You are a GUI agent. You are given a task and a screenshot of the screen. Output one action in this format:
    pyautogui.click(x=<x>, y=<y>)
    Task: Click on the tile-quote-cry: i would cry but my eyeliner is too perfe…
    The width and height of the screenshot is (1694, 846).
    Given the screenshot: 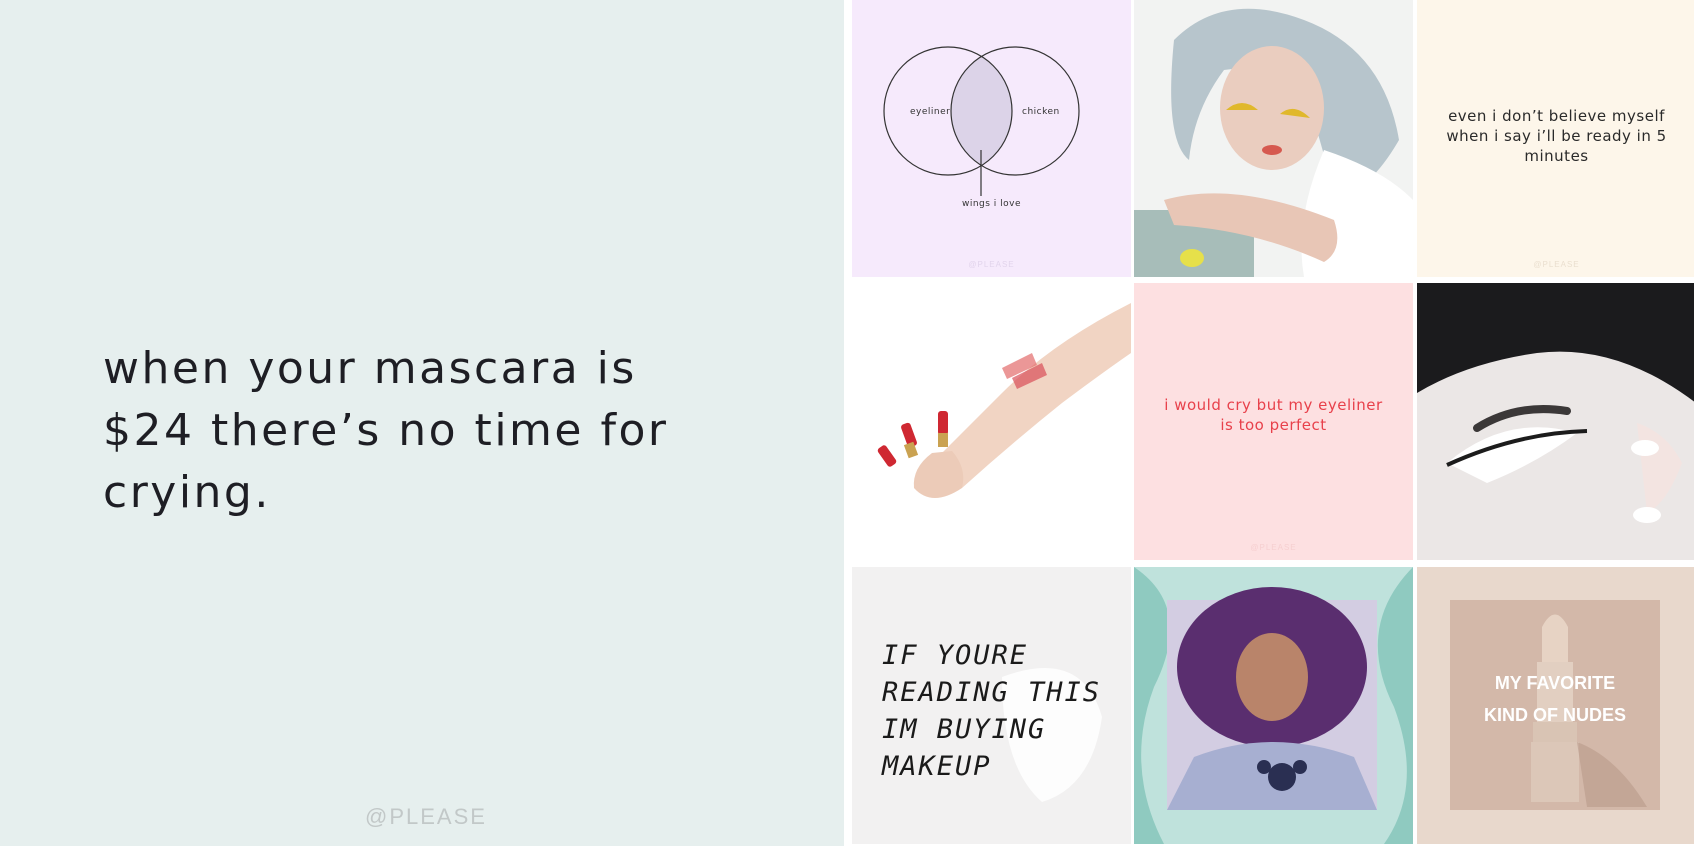 What is the action you would take?
    pyautogui.click(x=1273, y=421)
    